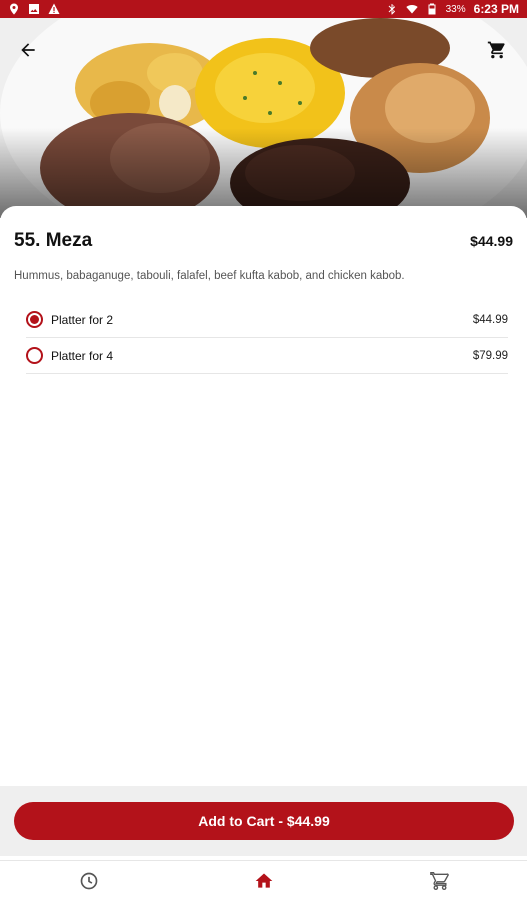 The width and height of the screenshot is (527, 900). I want to click on clock-icon, so click(89, 881).